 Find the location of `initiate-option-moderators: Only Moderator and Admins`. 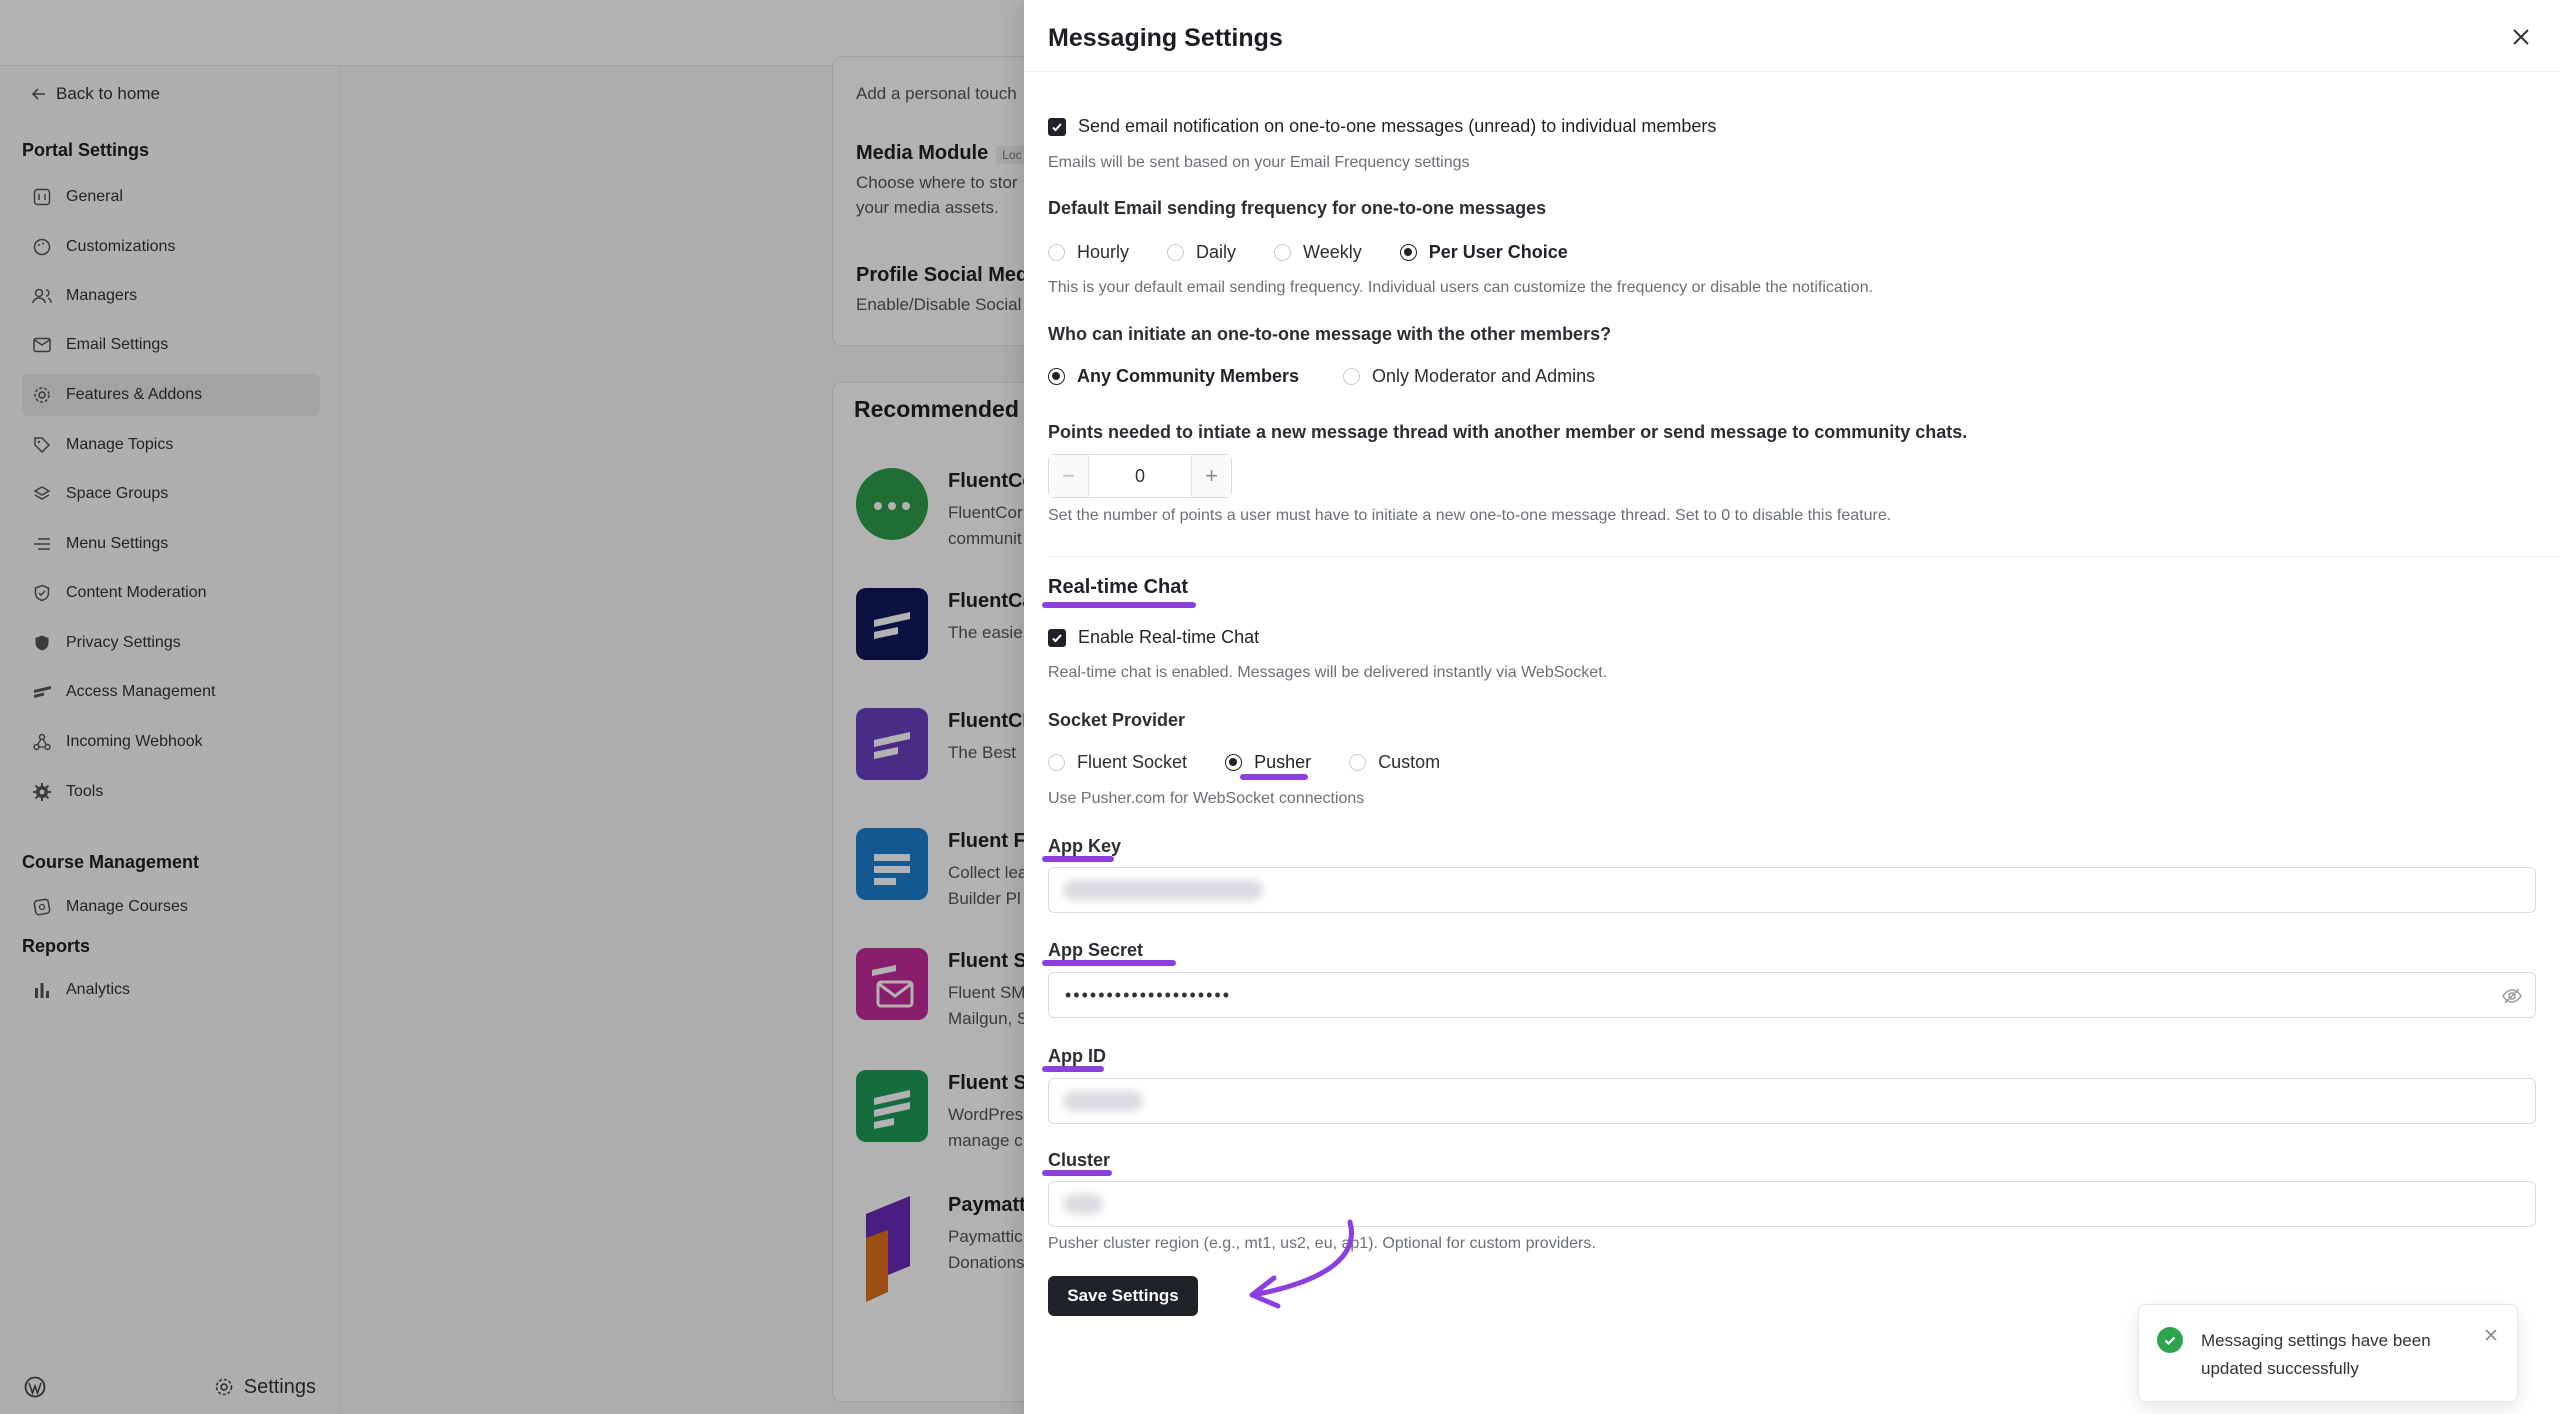

initiate-option-moderators: Only Moderator and Admins is located at coordinates (1469, 376).